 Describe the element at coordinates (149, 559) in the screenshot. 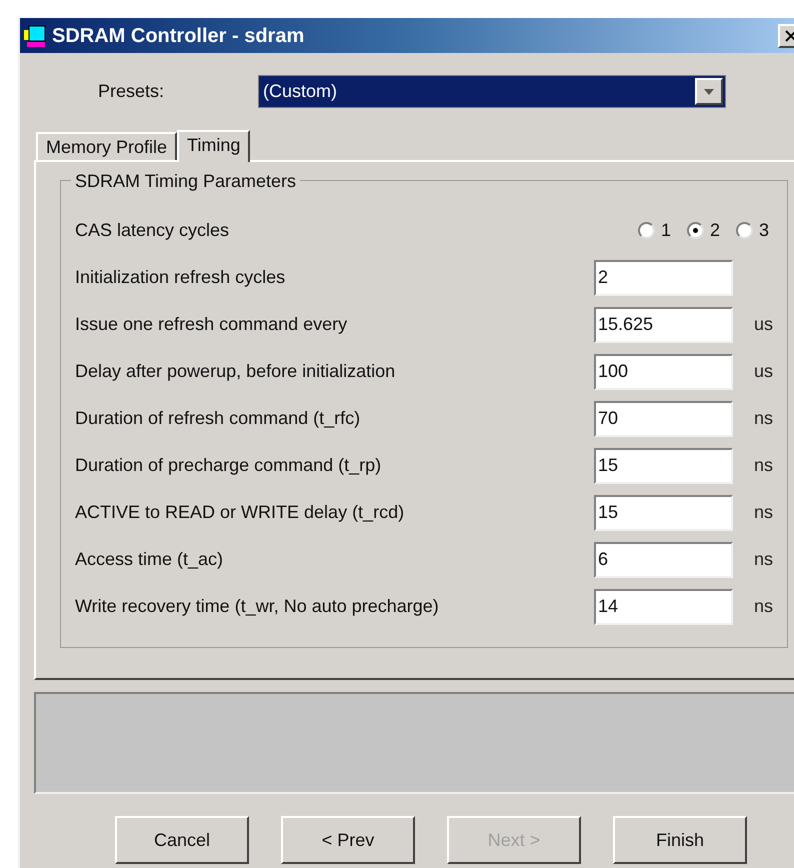

I see `field-label: Access time (t_ac)` at that location.